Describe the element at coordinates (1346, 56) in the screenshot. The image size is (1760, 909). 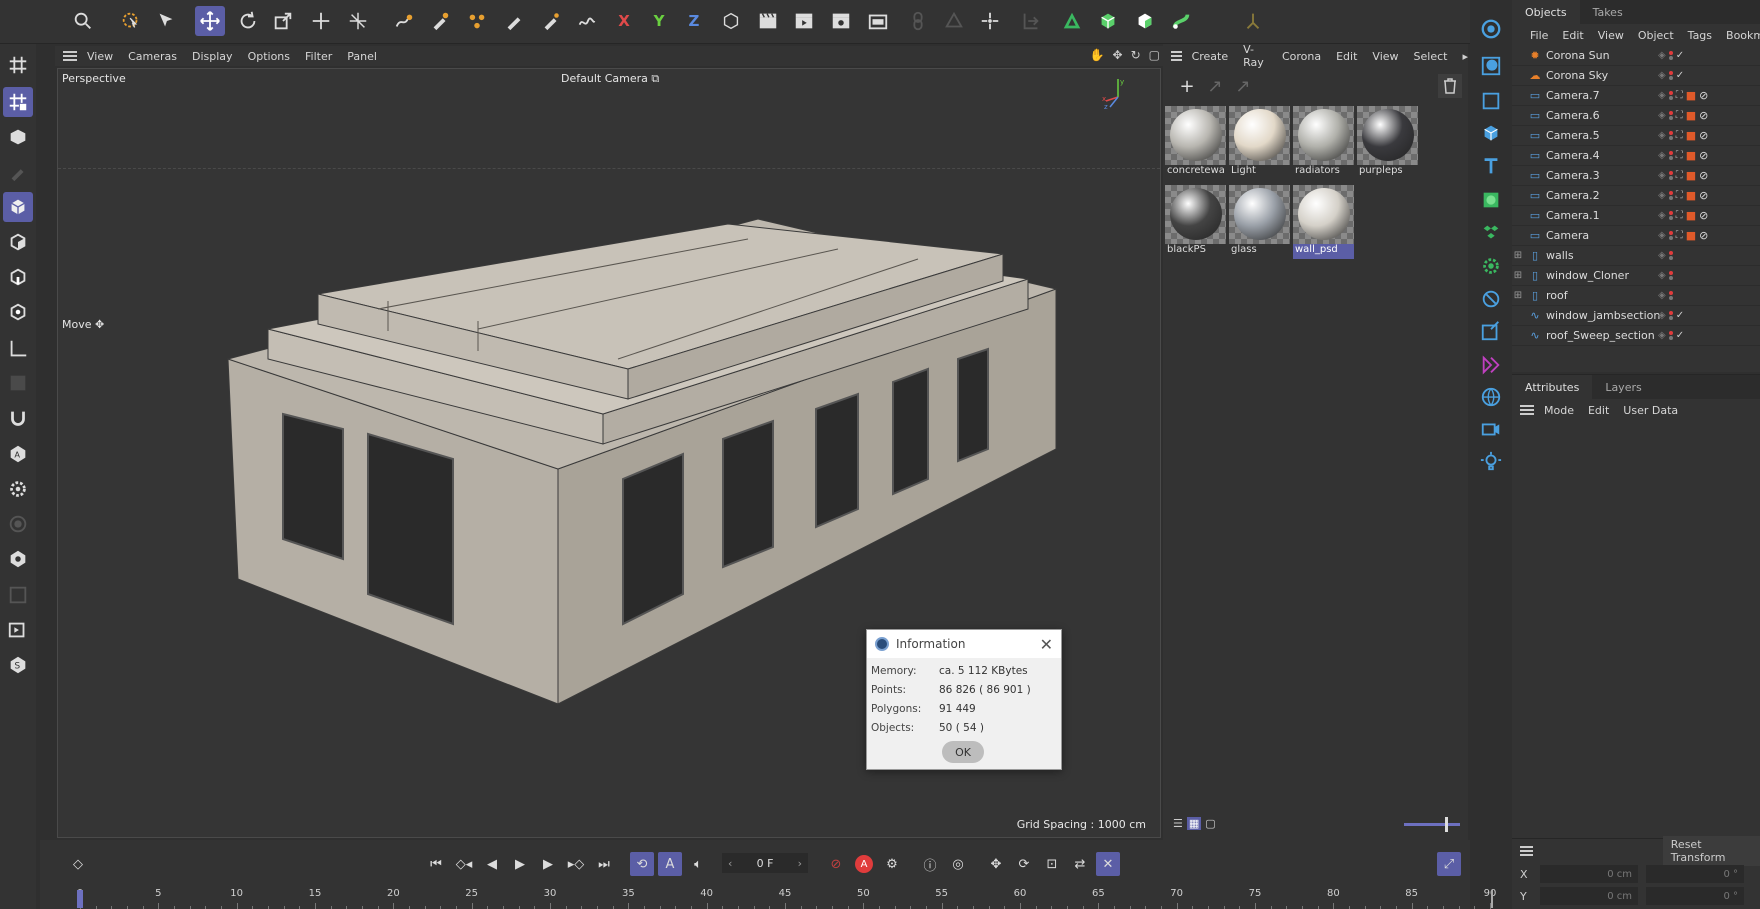
I see `menu-edit: Edit` at that location.